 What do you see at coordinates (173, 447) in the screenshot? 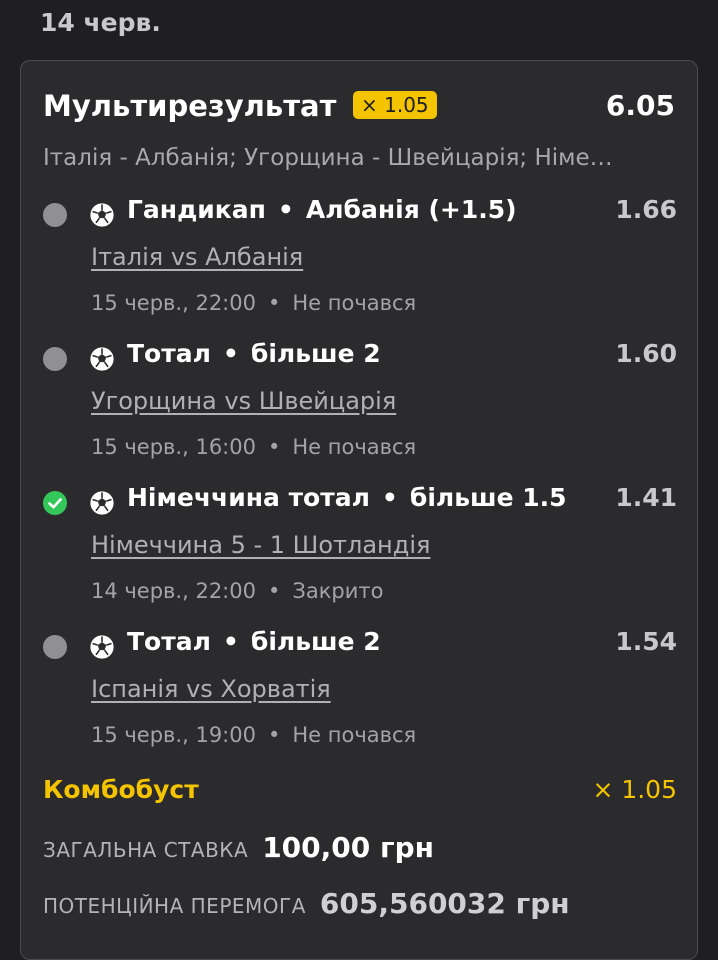
I see `leg-datetime: 15 черв., 16:00` at bounding box center [173, 447].